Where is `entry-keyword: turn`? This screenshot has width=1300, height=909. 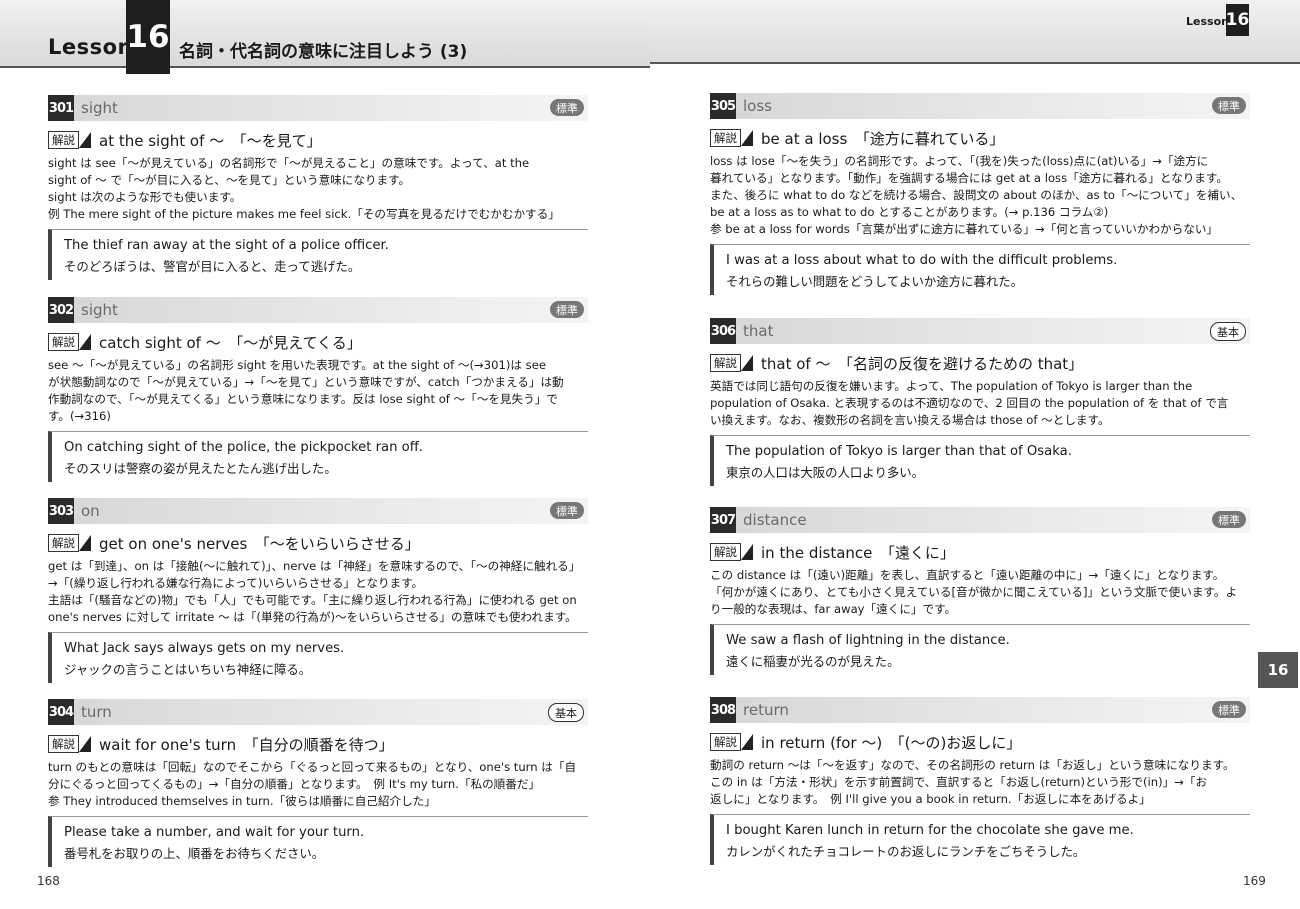 entry-keyword: turn is located at coordinates (96, 712).